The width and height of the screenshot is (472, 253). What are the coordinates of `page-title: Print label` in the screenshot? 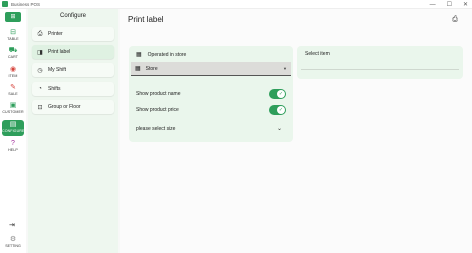 It's located at (146, 19).